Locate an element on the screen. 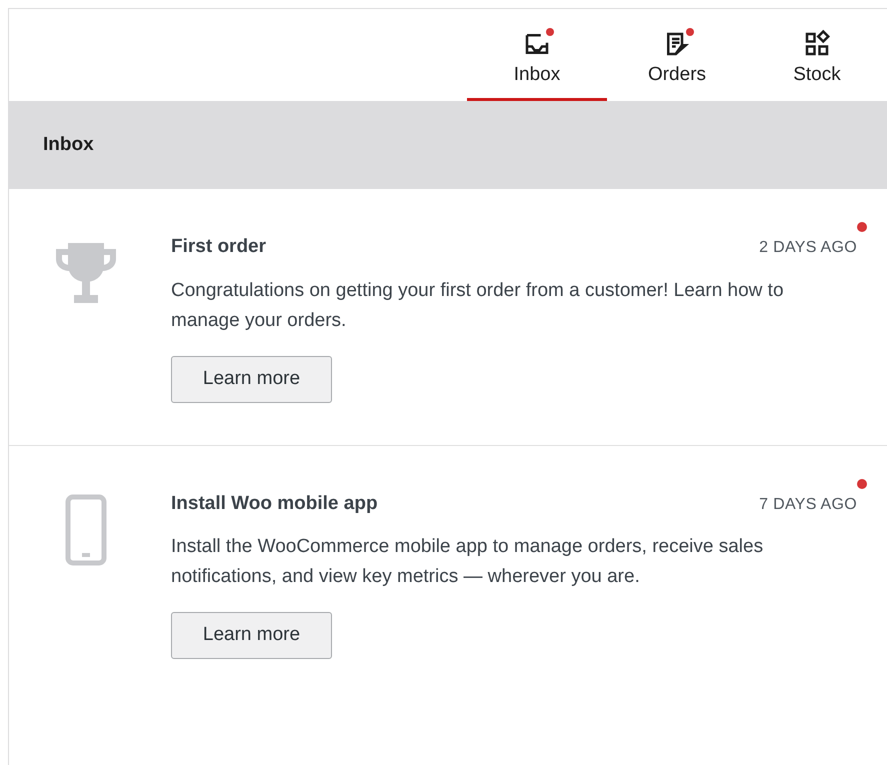 This screenshot has height=765, width=887. phone-icon is located at coordinates (86, 530).